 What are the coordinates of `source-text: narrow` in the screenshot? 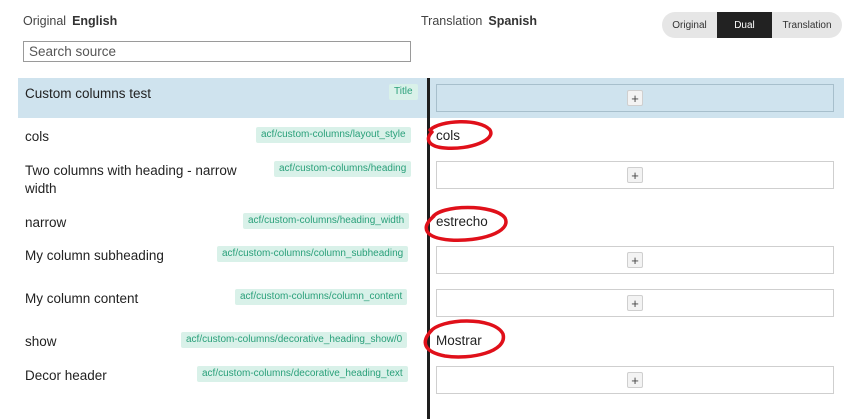 It's located at (46, 222).